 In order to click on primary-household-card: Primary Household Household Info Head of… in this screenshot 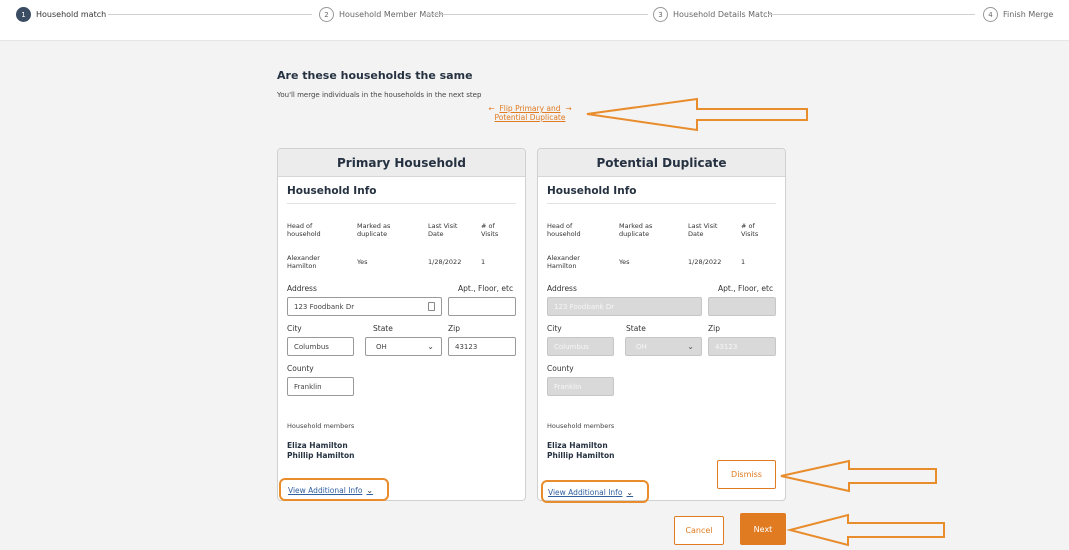, I will do `click(401, 324)`.